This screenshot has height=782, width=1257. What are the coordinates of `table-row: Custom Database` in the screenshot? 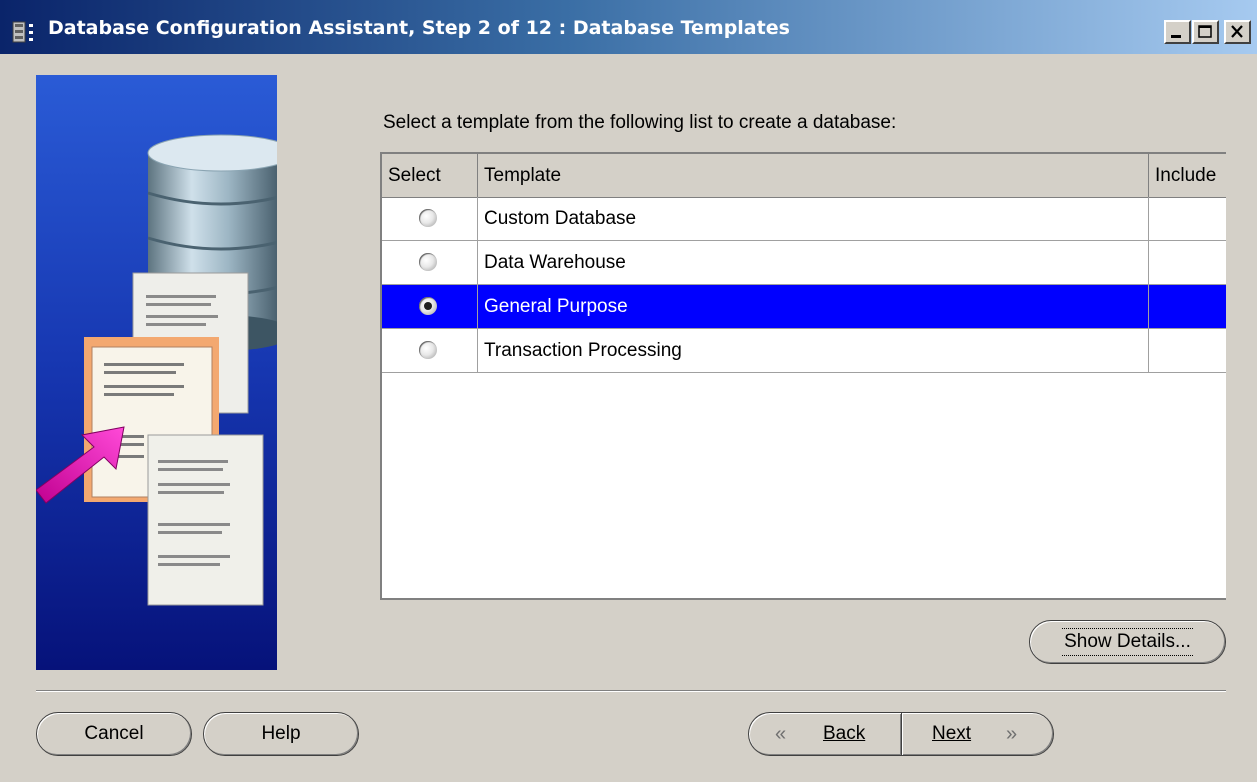 It's located at (804, 219).